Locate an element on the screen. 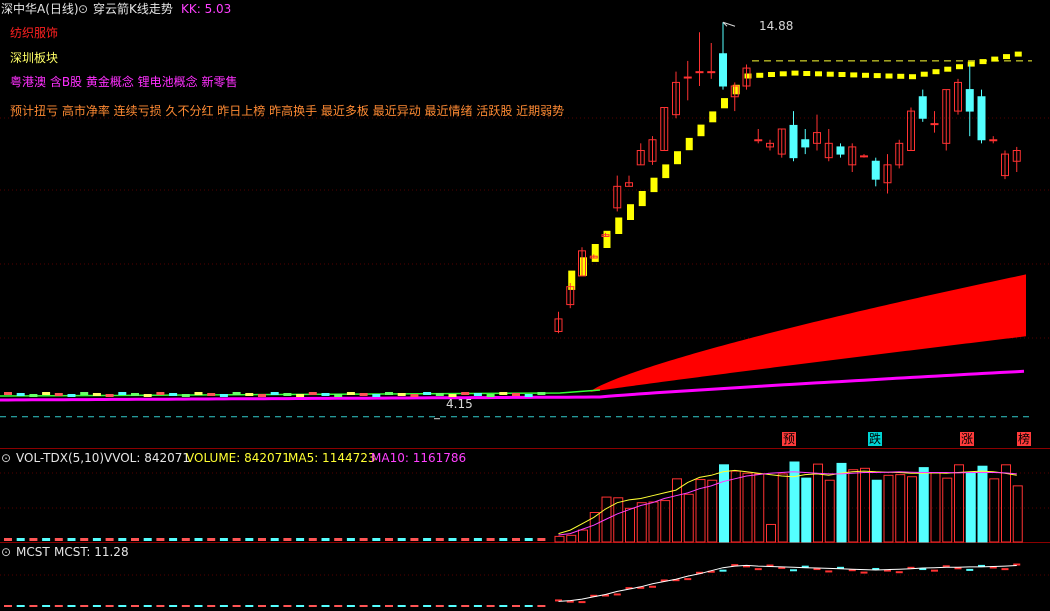 The height and width of the screenshot is (611, 1050). signal-badge-yu: 预 is located at coordinates (789, 439).